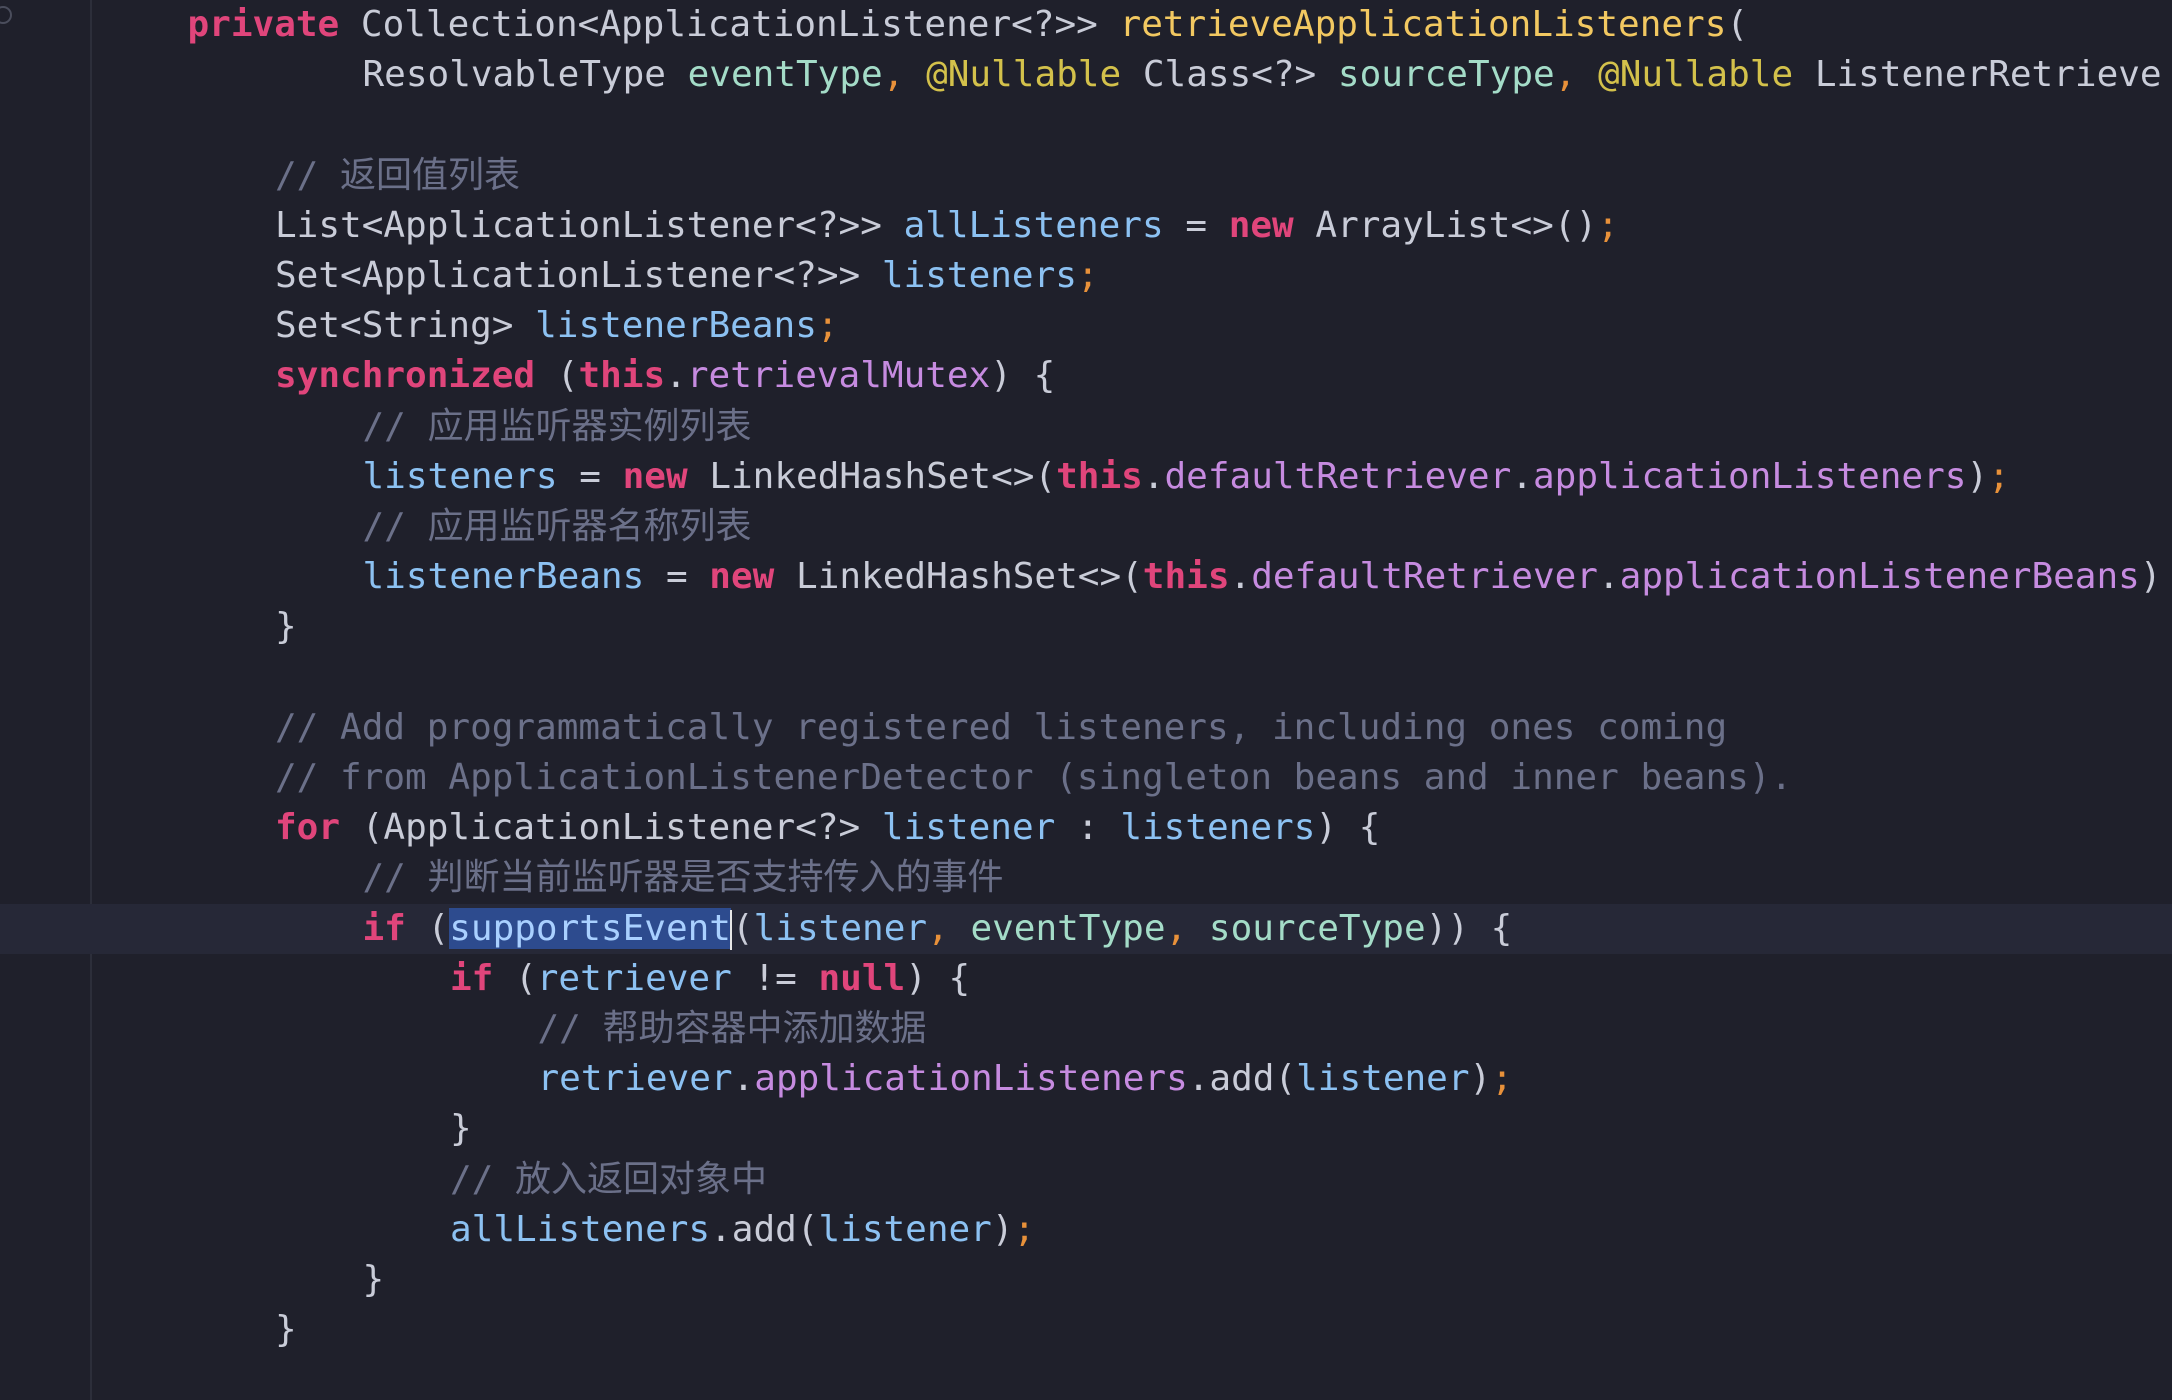 This screenshot has width=2172, height=1400. Describe the element at coordinates (1355, 1029) in the screenshot. I see `code-line-content: // 帮助容器中添加数据` at that location.